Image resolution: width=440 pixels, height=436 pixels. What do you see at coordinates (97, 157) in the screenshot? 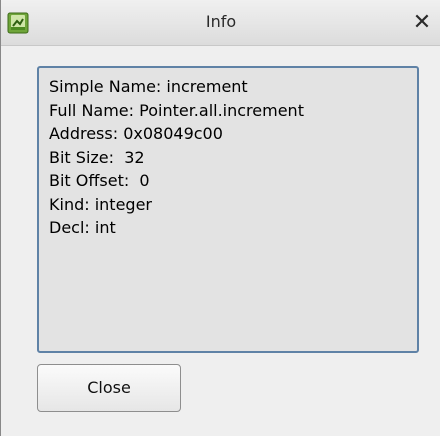
I see `info-line-bit-size: Bit Size: 32` at bounding box center [97, 157].